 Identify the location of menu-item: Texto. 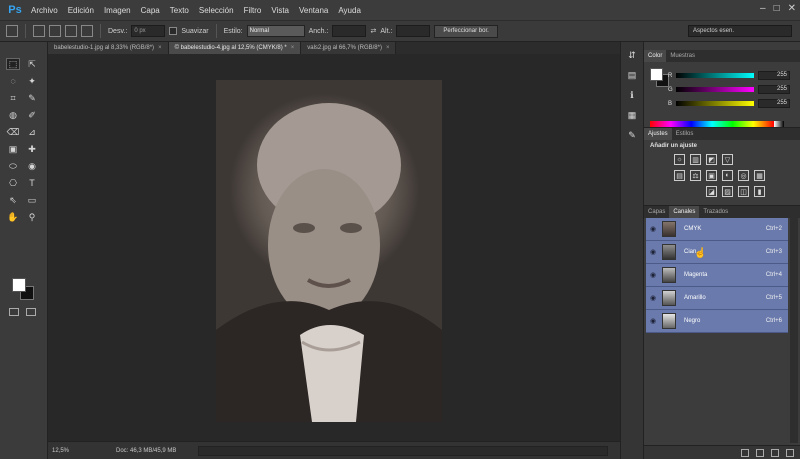
(179, 10).